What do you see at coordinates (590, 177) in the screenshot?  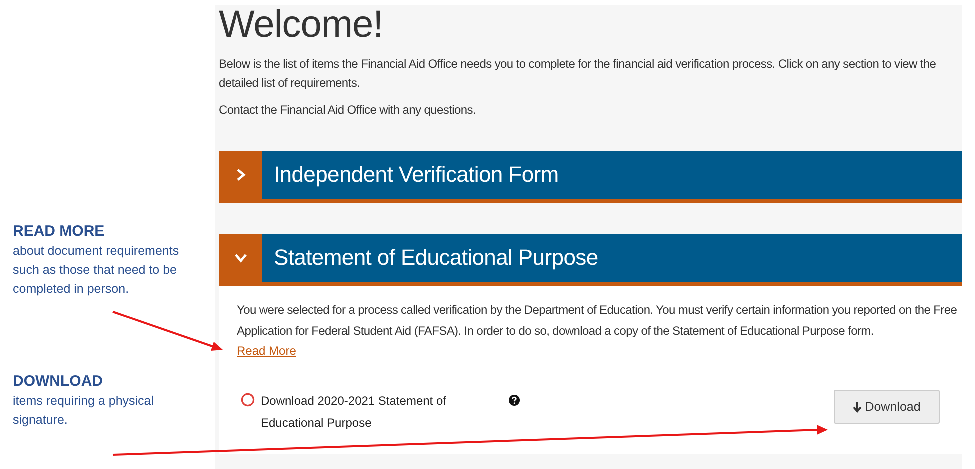 I see `section-header: Independent Verification Form` at bounding box center [590, 177].